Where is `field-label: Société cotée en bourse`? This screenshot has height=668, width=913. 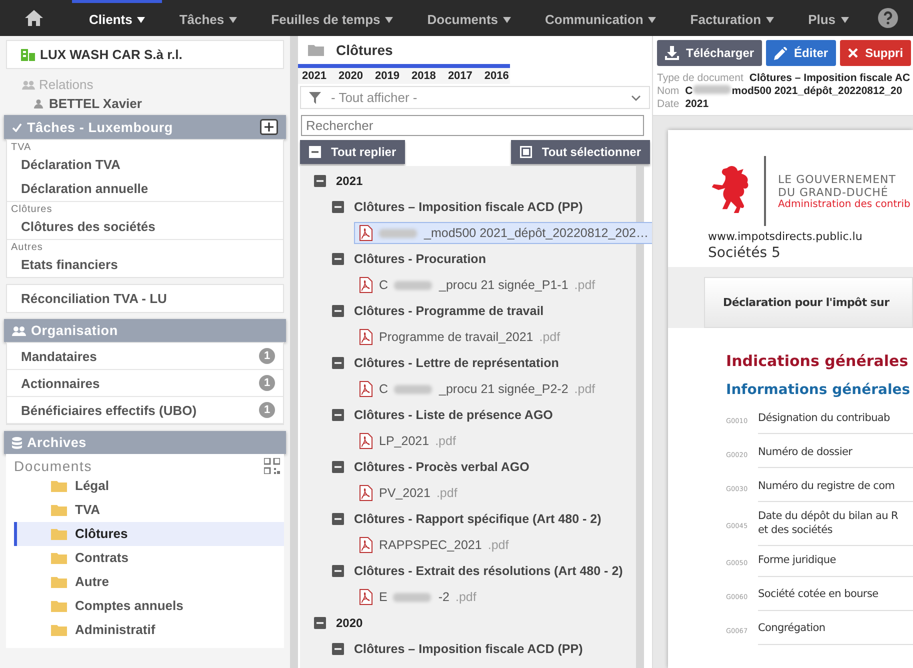 field-label: Société cotée en bourse is located at coordinates (835, 597).